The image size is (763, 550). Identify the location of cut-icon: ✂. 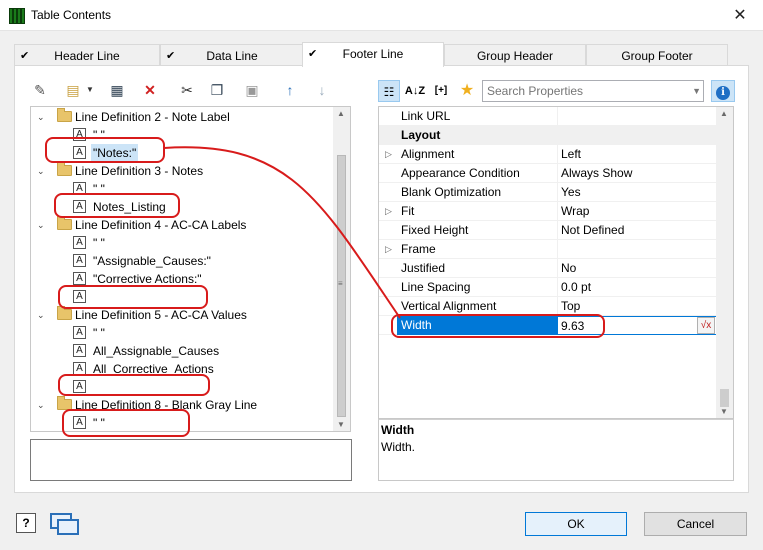
(187, 90).